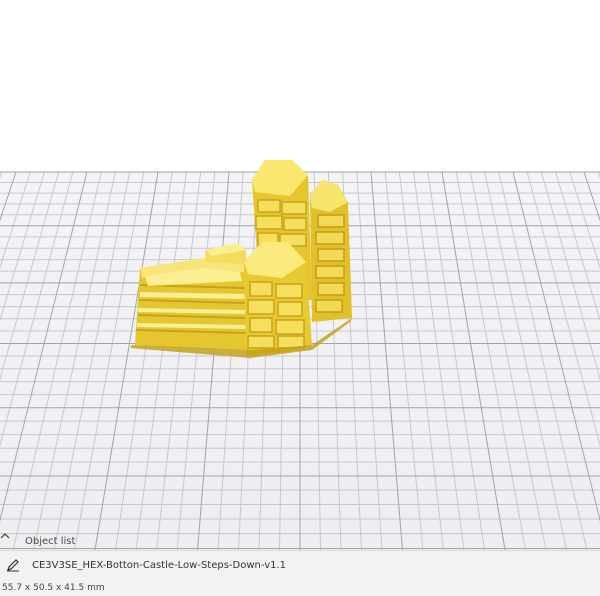 Image resolution: width=600 pixels, height=596 pixels. I want to click on object-list-label: Object list, so click(50, 541).